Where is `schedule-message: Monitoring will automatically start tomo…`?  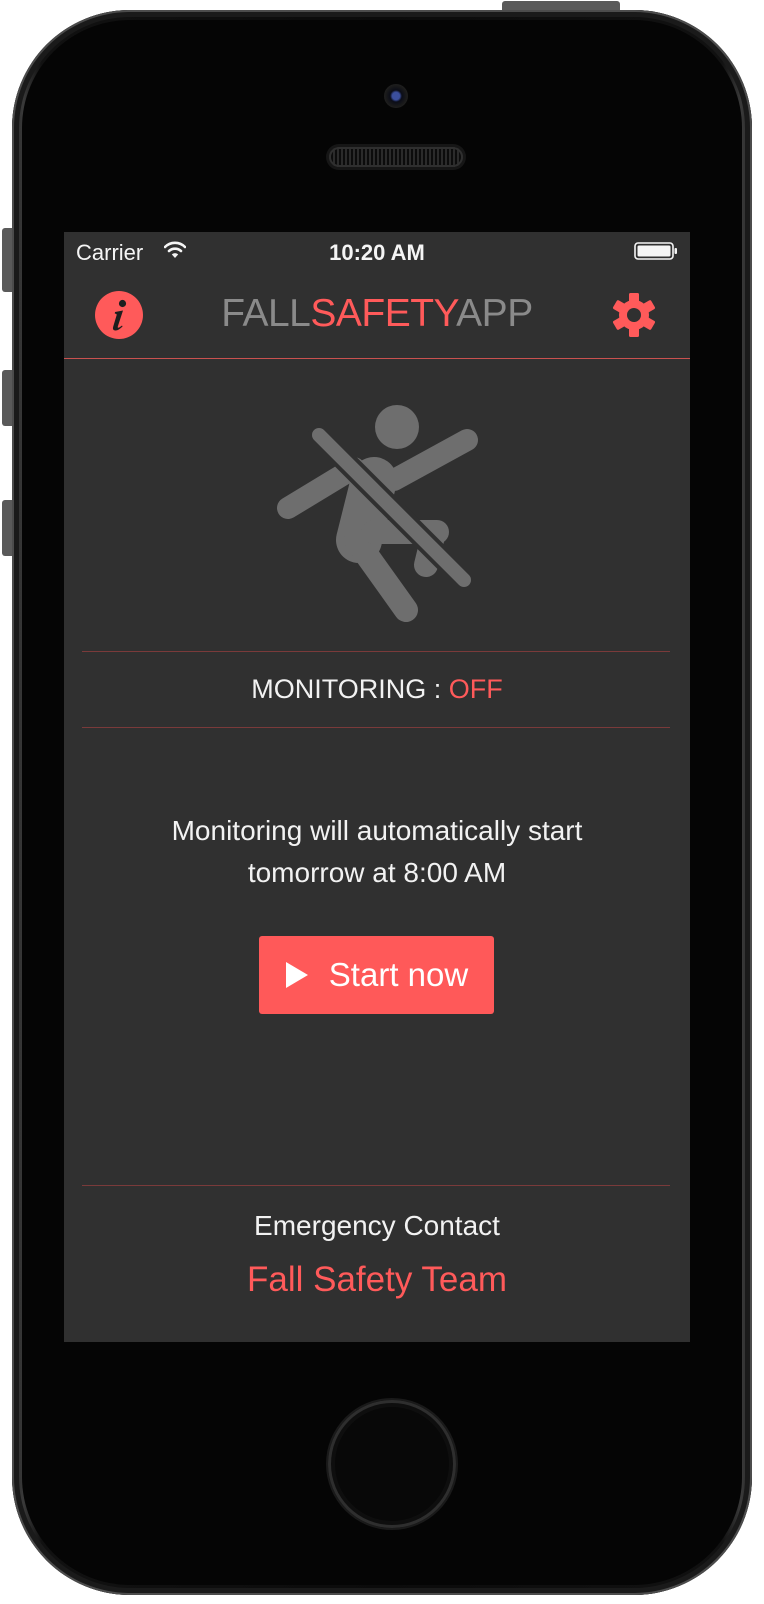
schedule-message: Monitoring will automatically start tomo… is located at coordinates (377, 852).